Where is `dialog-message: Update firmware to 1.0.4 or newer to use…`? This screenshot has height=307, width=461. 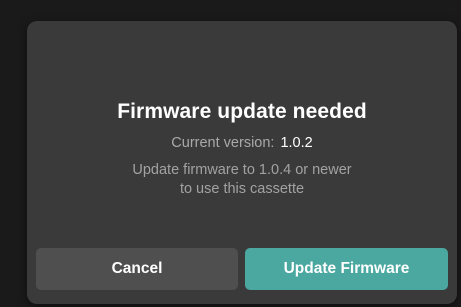
dialog-message: Update firmware to 1.0.4 or newer to use… is located at coordinates (242, 179).